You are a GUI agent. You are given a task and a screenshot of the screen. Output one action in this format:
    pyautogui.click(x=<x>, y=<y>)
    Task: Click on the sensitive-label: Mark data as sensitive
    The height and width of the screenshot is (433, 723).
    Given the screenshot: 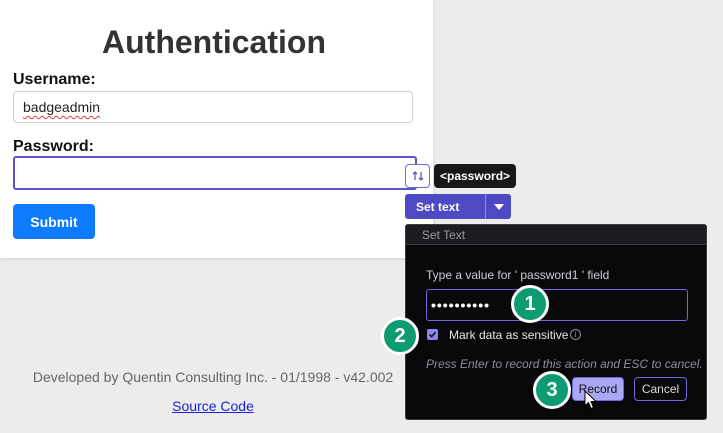 What is the action you would take?
    pyautogui.click(x=509, y=335)
    